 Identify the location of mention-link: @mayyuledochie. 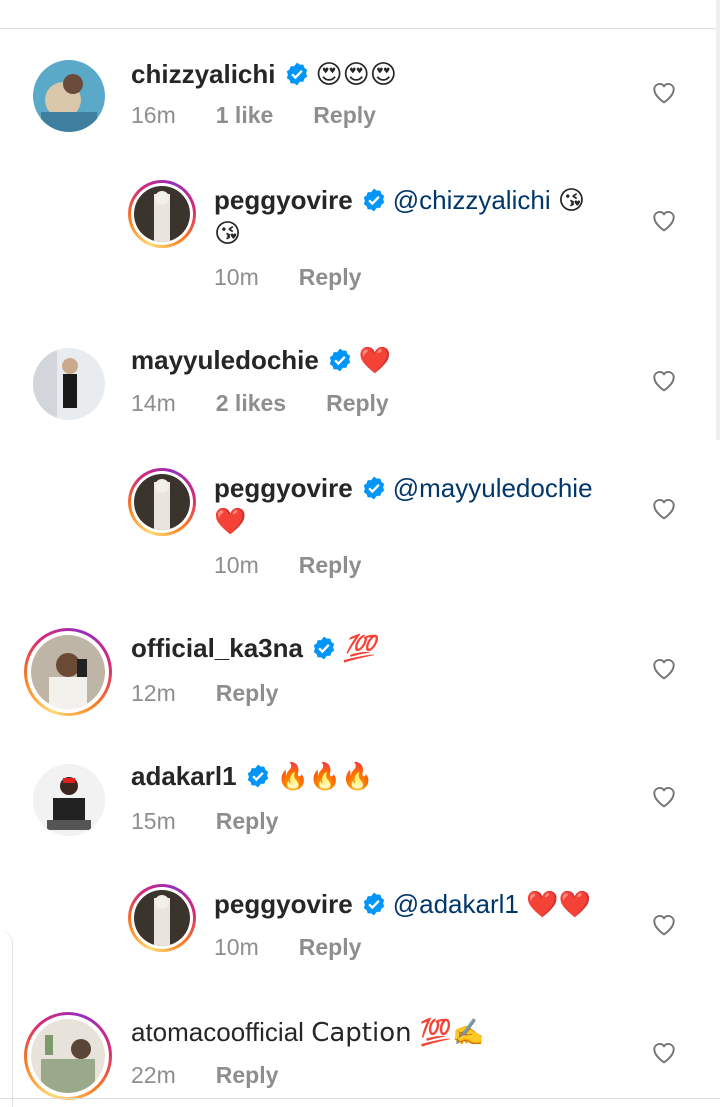
(493, 488).